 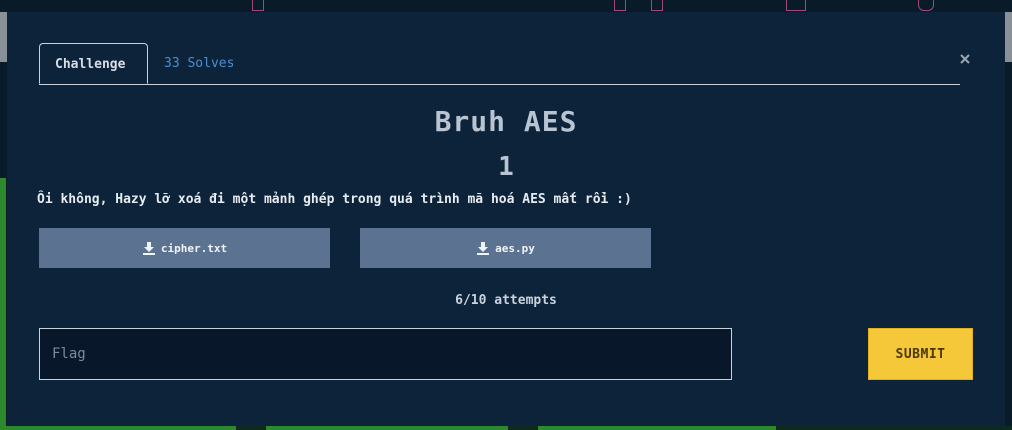 I want to click on download-aes-button: aes.py, so click(x=505, y=248).